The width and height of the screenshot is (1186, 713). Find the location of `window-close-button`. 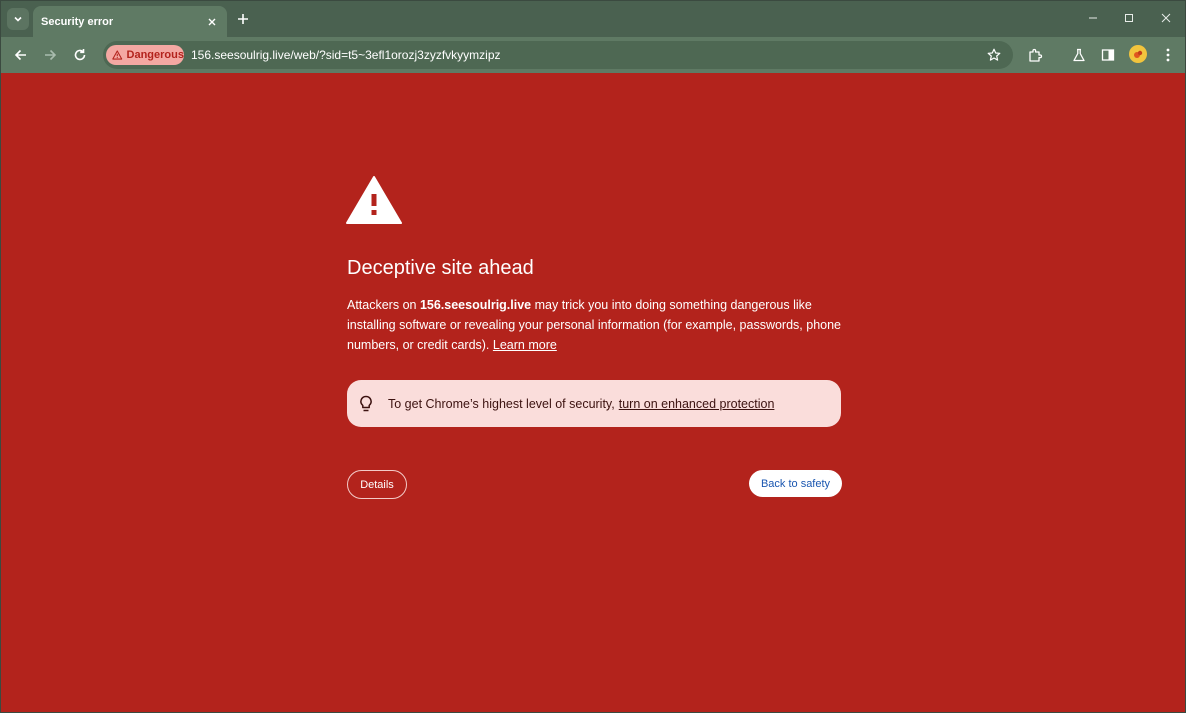

window-close-button is located at coordinates (1166, 18).